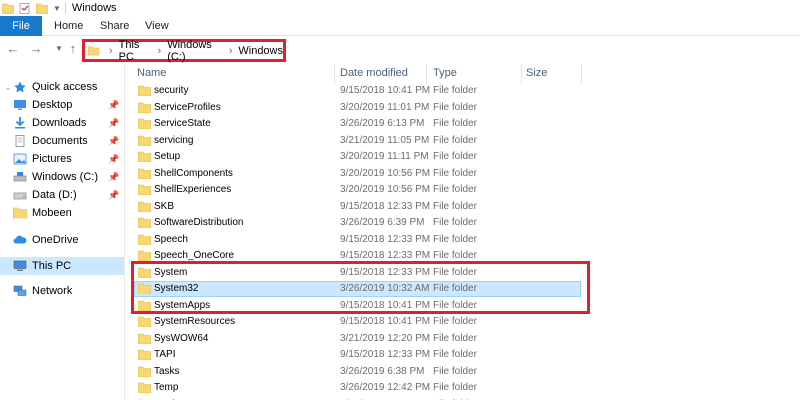  I want to click on nav-item-this-pc: This PC, so click(62, 266).